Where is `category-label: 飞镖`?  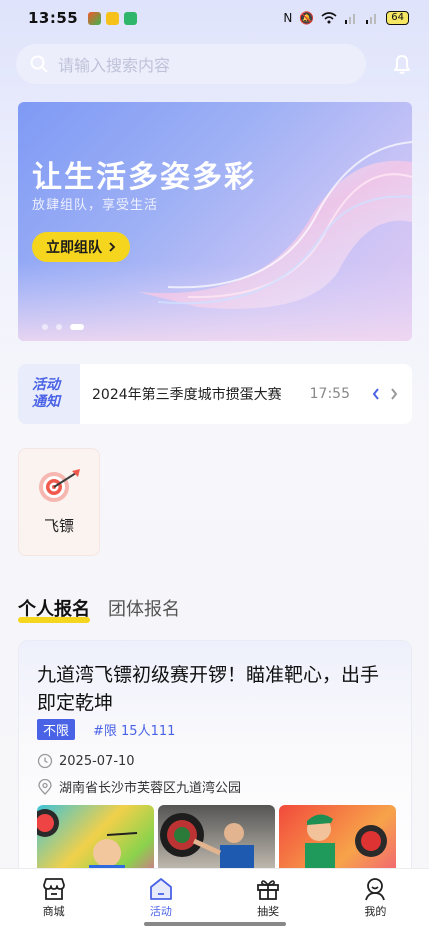 category-label: 飞镖 is located at coordinates (58, 526).